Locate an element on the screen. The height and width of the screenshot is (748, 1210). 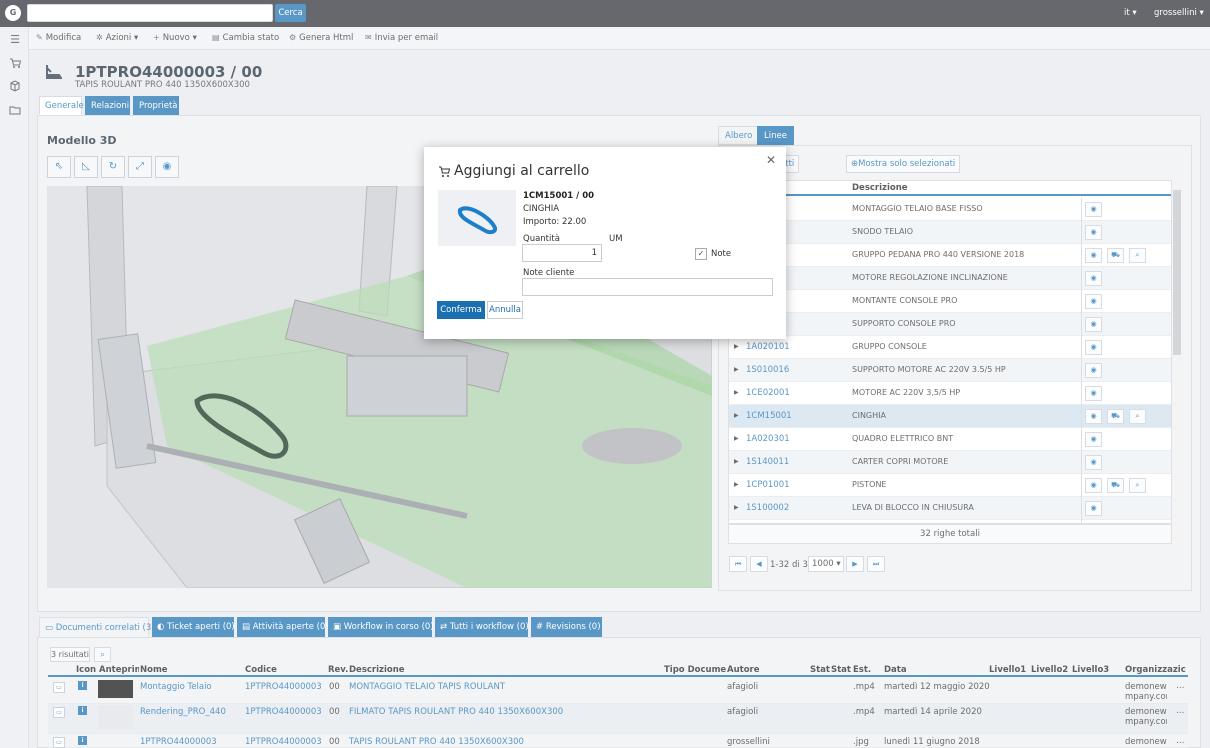
um-label: UM is located at coordinates (616, 239).